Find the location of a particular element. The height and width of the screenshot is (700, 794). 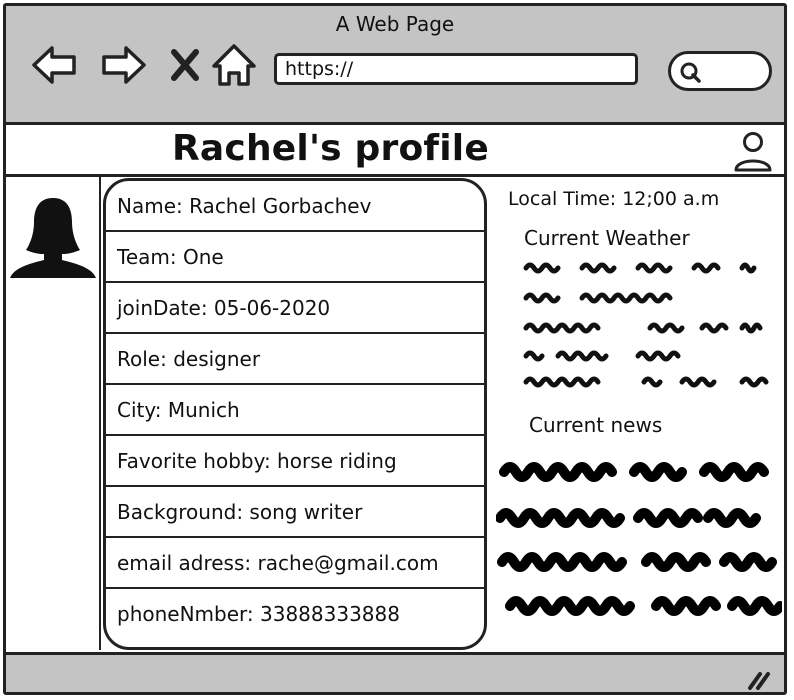

field-join-date: joinDate: 05-06-2020 is located at coordinates (295, 308).